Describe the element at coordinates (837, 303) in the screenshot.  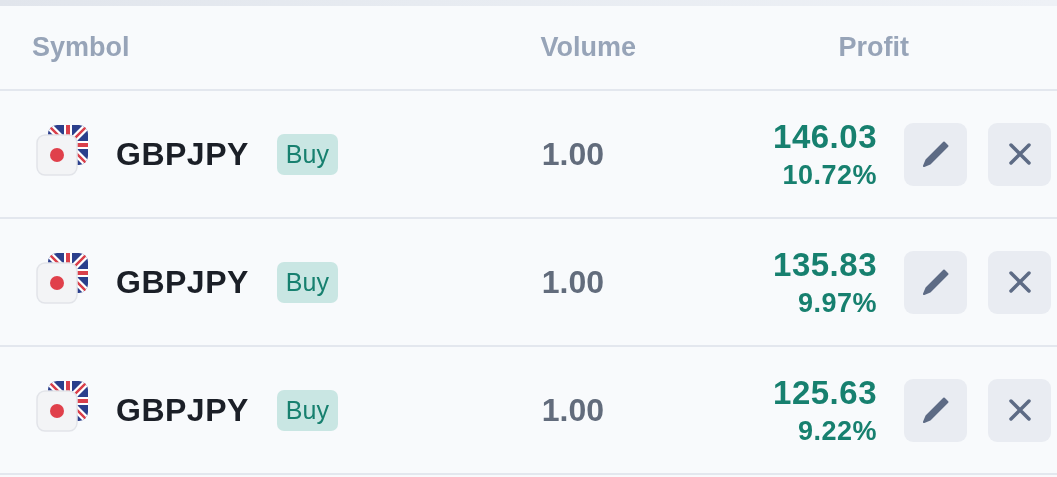
I see `profit-percent: 9.97%` at that location.